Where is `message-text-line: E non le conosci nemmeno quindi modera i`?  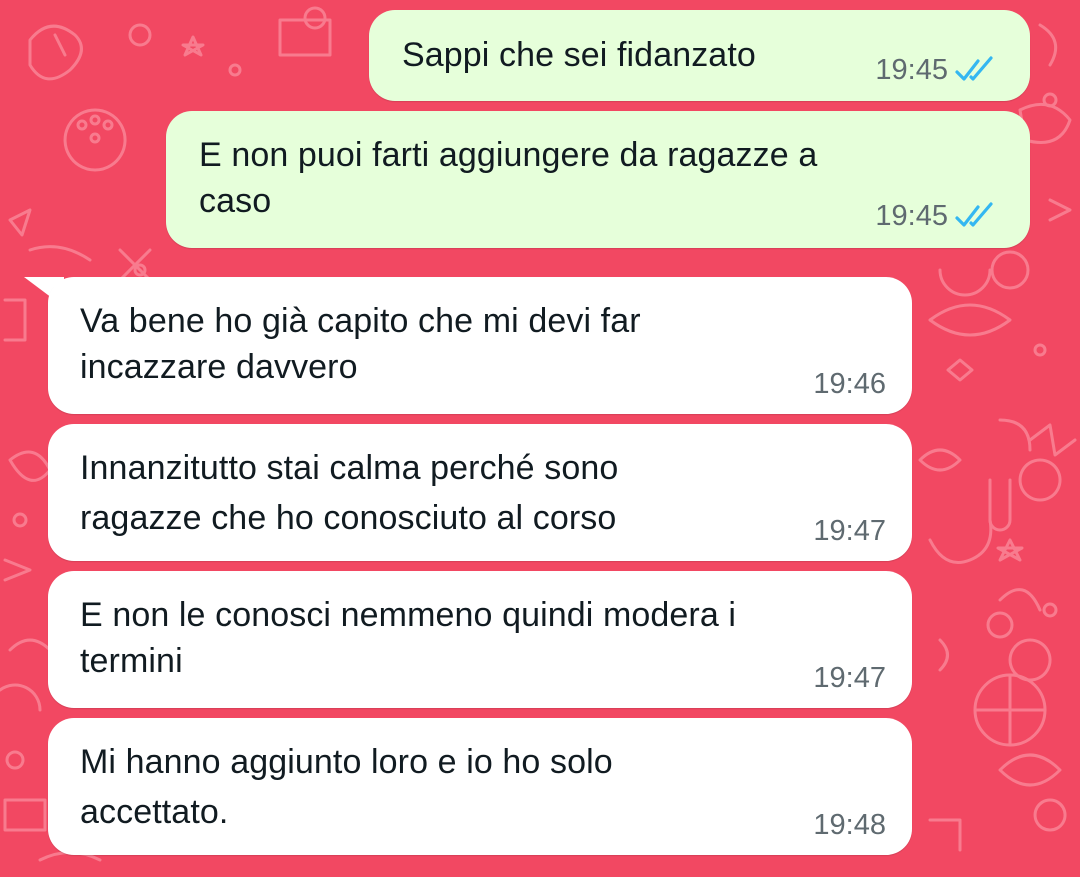
message-text-line: E non le conosci nemmeno quindi modera i is located at coordinates (408, 615).